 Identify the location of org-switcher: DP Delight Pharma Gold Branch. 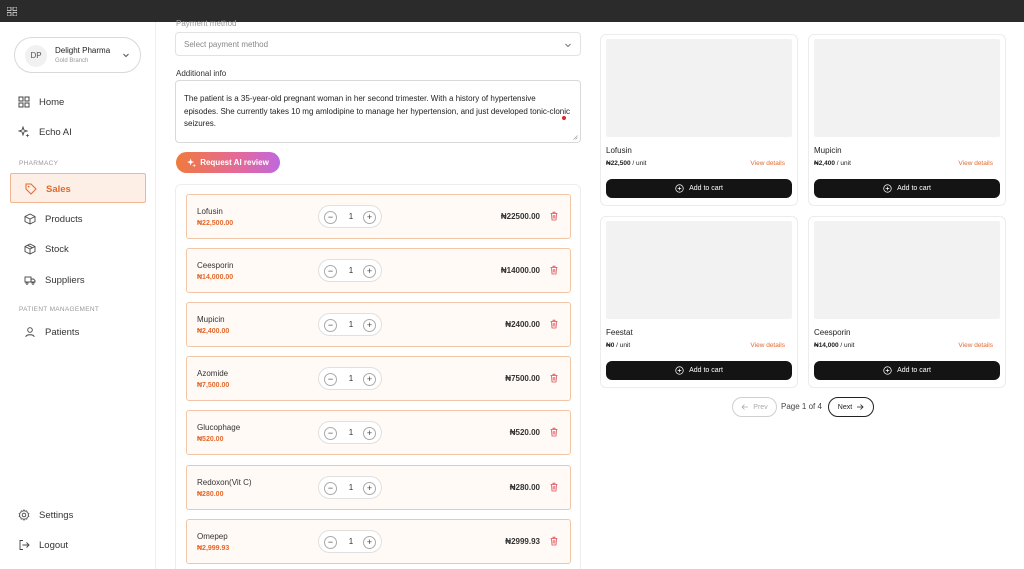
(77, 55).